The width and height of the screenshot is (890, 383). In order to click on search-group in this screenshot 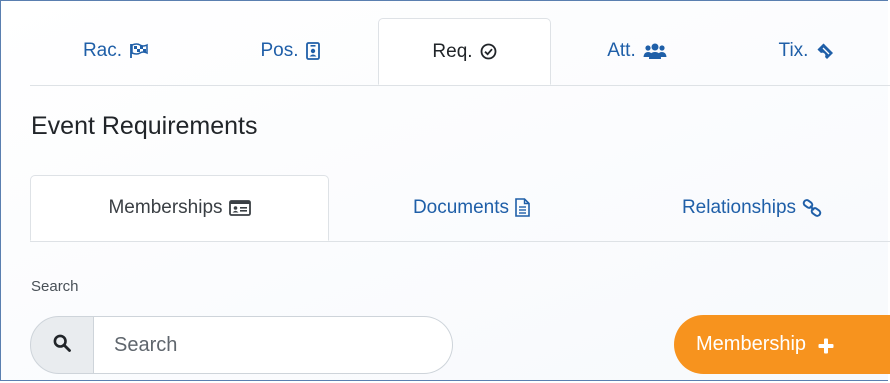, I will do `click(241, 345)`.